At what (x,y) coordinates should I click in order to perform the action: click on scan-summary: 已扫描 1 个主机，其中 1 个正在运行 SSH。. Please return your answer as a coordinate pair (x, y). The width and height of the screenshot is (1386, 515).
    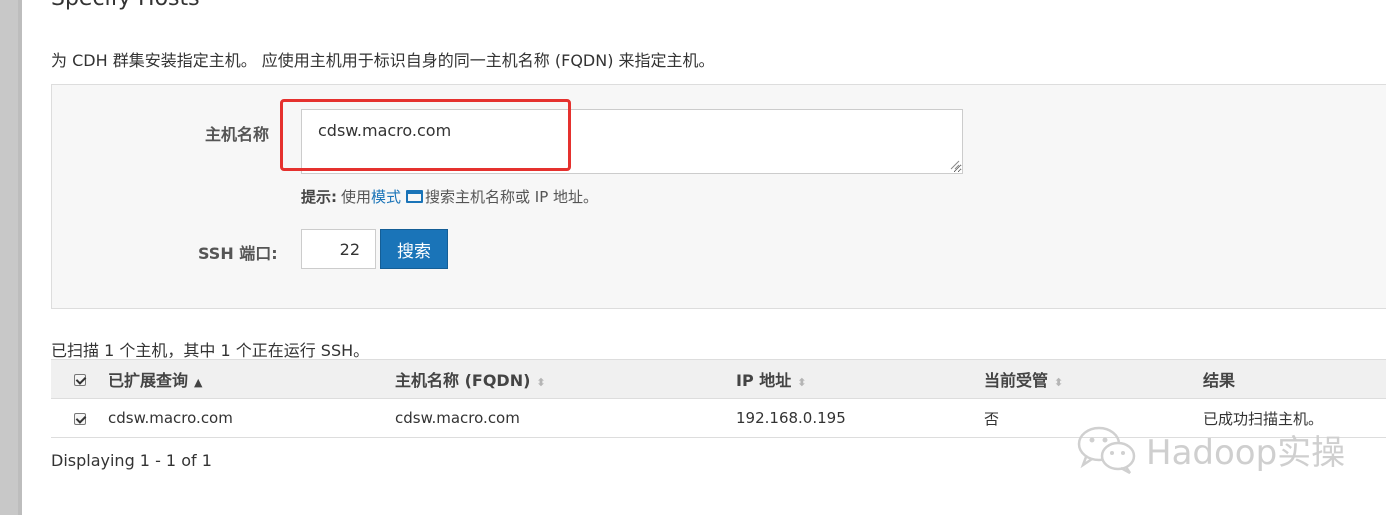
    Looking at the image, I should click on (210, 350).